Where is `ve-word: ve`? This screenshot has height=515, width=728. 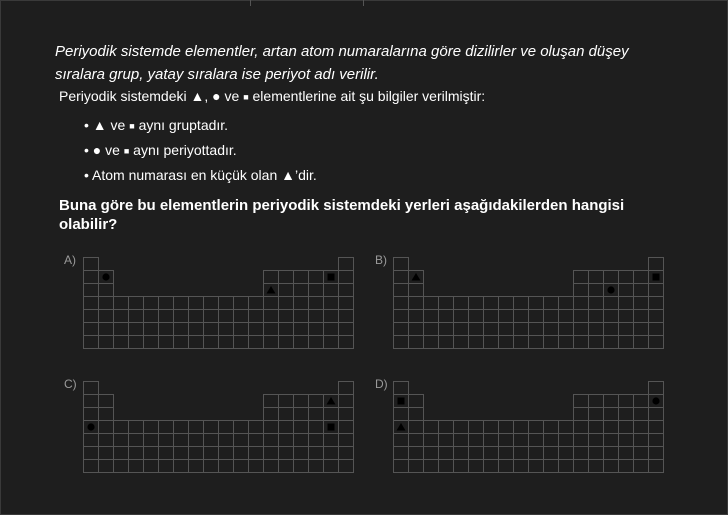 ve-word: ve is located at coordinates (232, 96).